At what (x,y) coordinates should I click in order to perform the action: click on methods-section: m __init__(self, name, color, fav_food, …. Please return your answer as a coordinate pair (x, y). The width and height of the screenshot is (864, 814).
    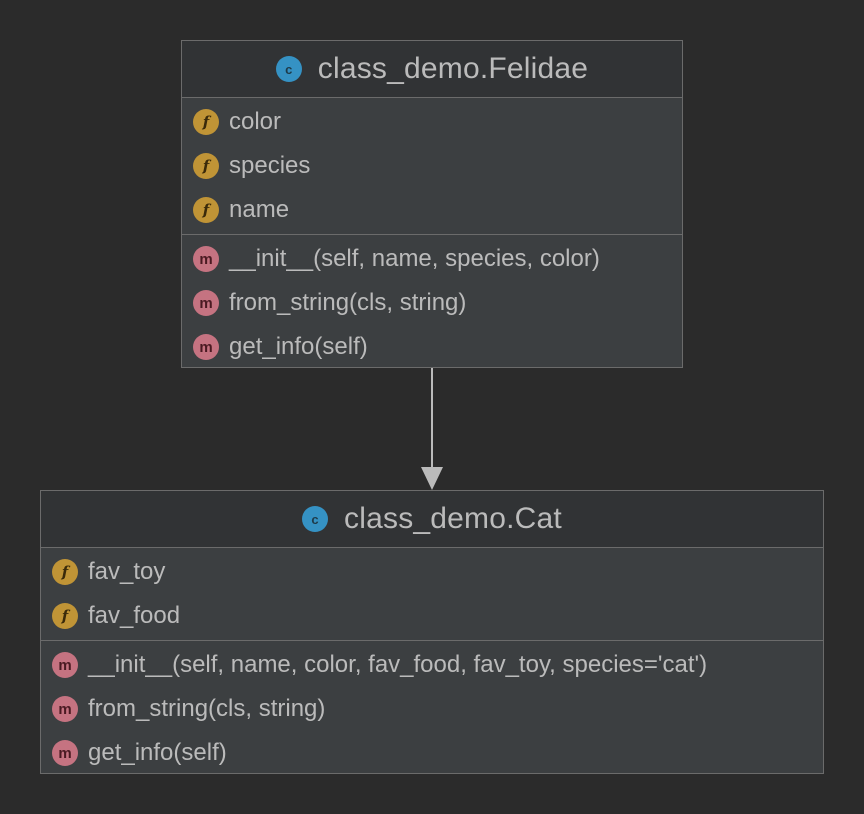
    Looking at the image, I should click on (432, 708).